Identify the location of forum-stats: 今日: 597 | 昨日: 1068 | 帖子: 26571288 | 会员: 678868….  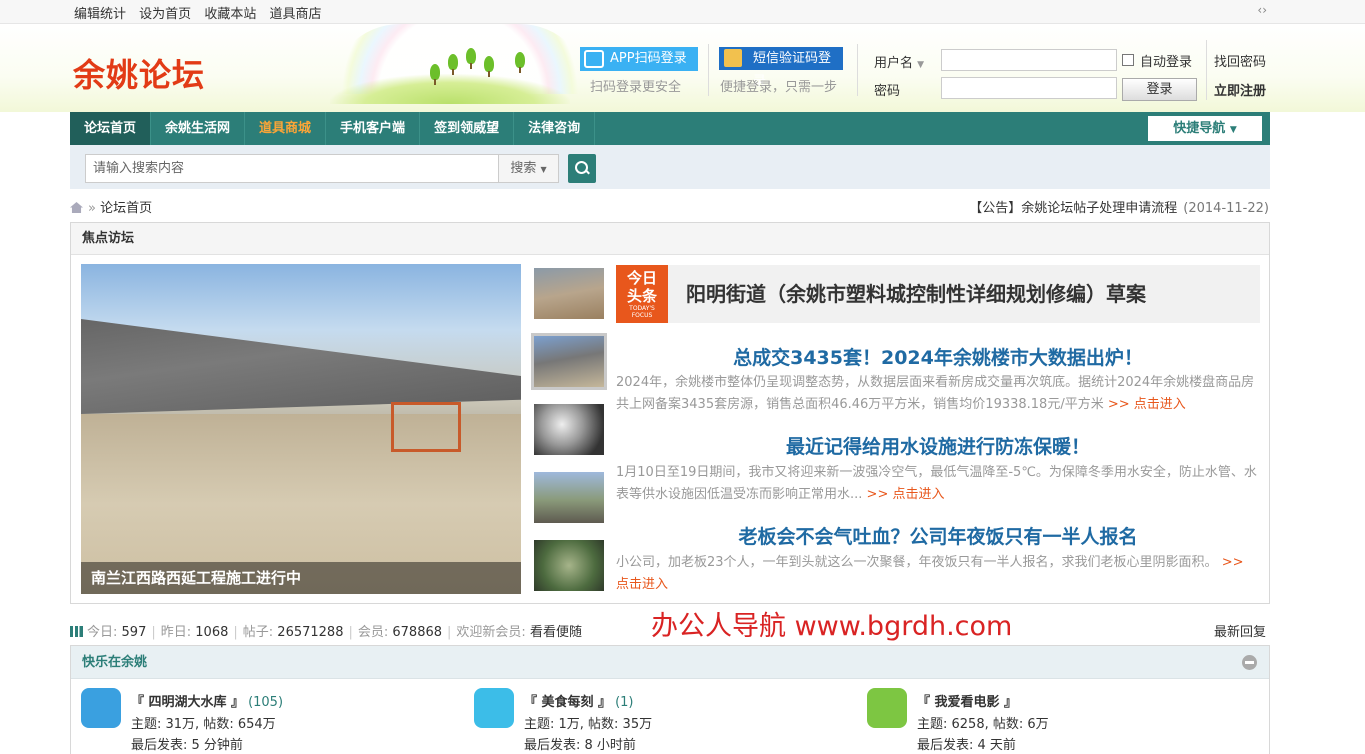
(326, 630).